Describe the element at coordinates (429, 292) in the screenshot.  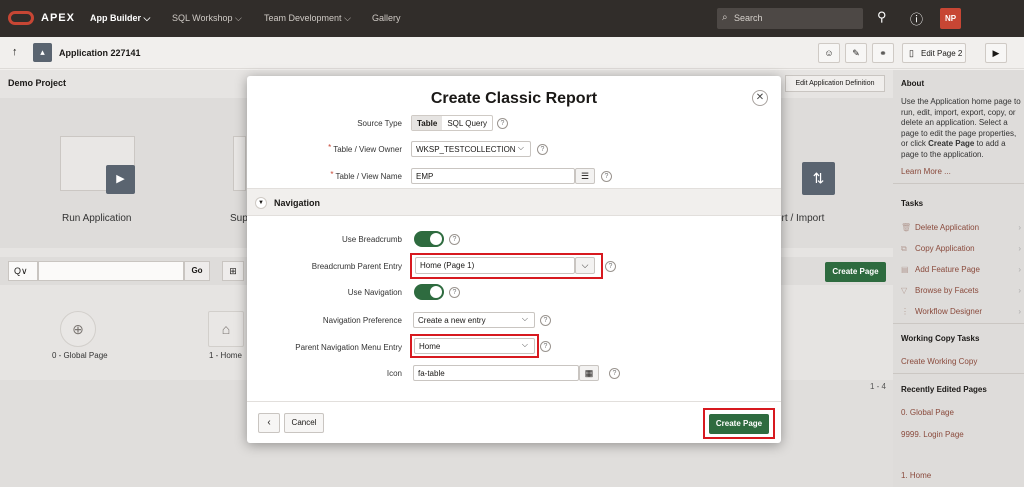
I see `use-navigation-toggle` at that location.